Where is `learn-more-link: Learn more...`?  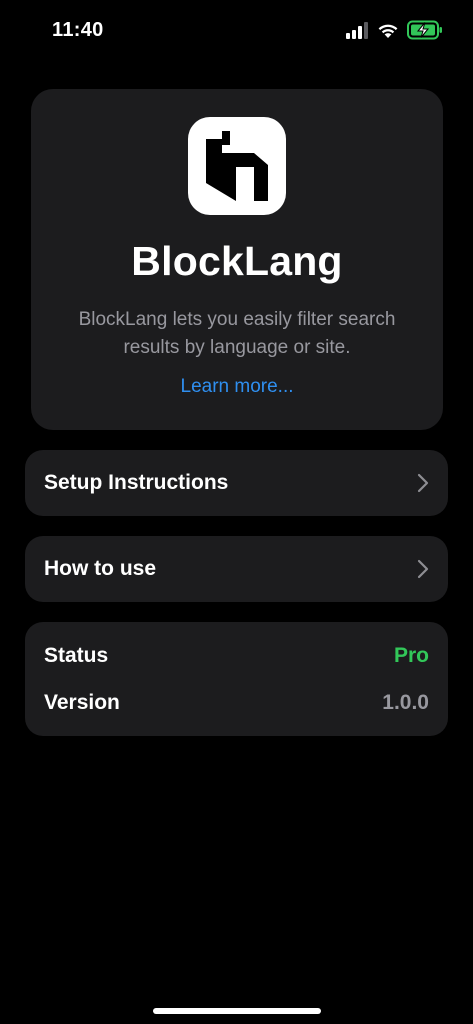 learn-more-link: Learn more... is located at coordinates (237, 387).